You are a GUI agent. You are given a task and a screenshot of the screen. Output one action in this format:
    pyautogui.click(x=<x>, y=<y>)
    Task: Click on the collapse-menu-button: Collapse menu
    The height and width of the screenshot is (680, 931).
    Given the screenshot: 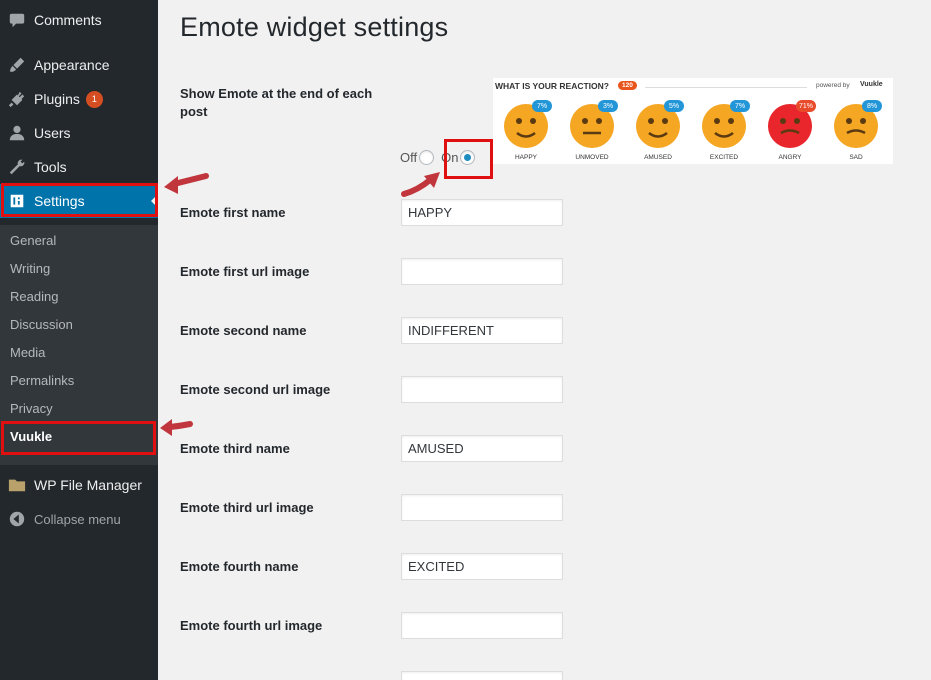 What is the action you would take?
    pyautogui.click(x=79, y=519)
    